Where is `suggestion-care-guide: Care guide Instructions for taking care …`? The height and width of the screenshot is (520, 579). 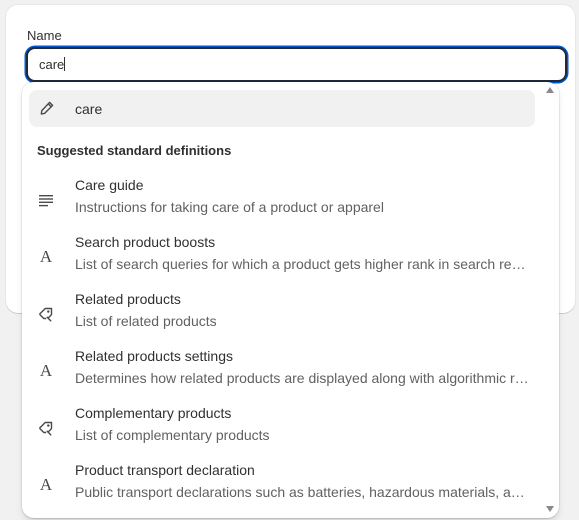
suggestion-care-guide: Care guide Instructions for taking care … is located at coordinates (282, 202).